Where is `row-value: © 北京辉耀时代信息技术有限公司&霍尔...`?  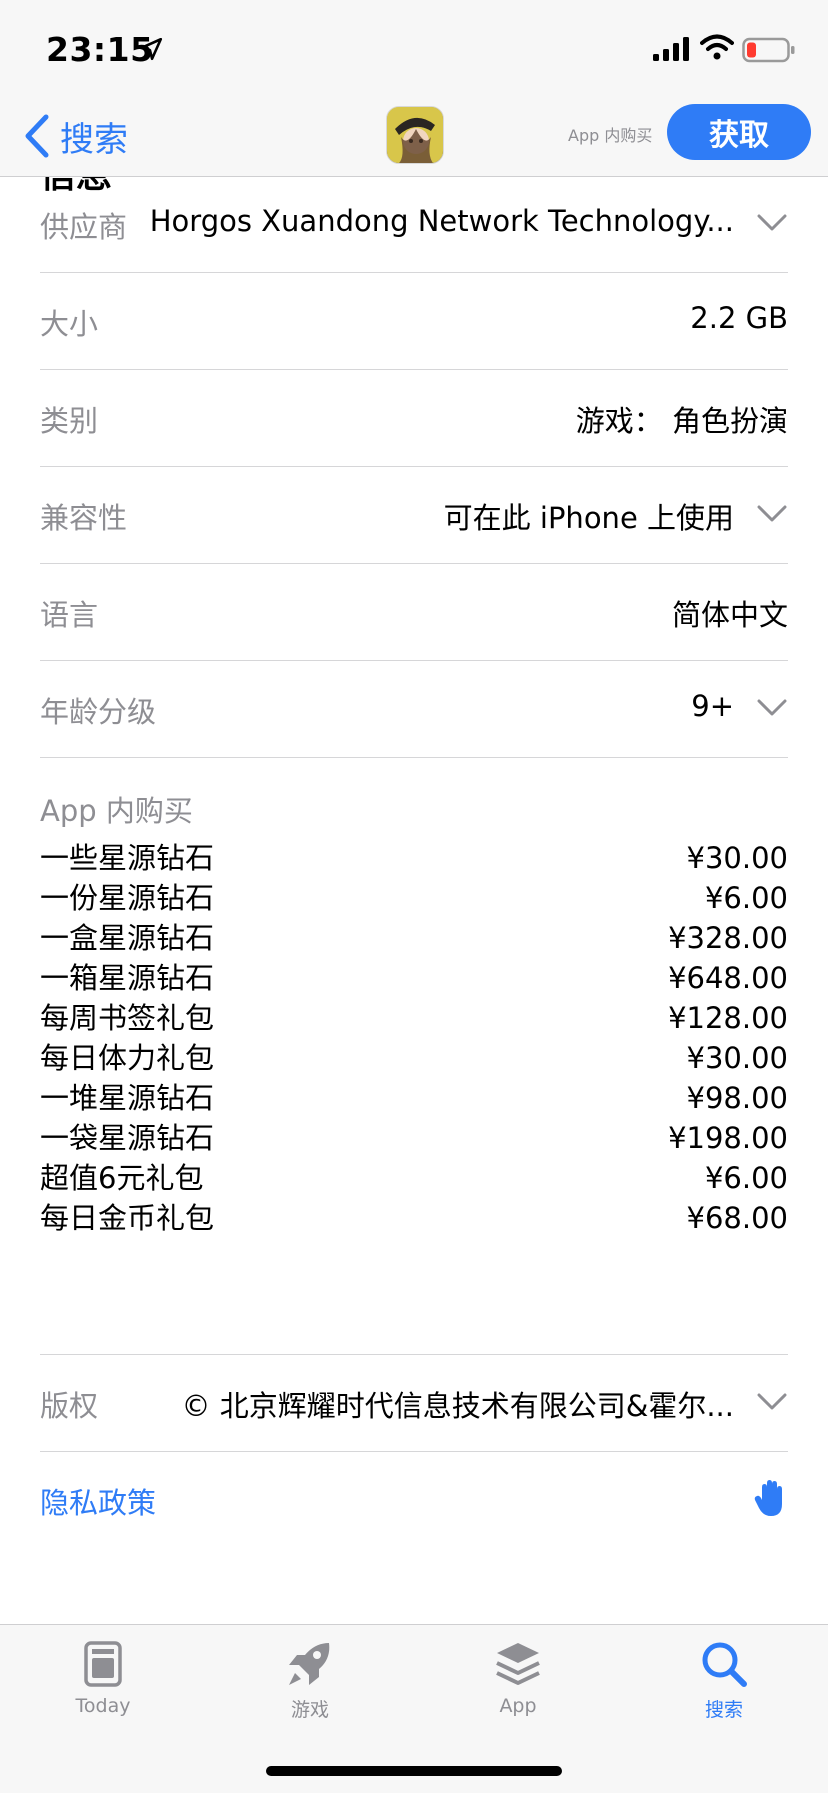 row-value: © 北京辉耀时代信息技术有限公司&霍尔... is located at coordinates (458, 1406).